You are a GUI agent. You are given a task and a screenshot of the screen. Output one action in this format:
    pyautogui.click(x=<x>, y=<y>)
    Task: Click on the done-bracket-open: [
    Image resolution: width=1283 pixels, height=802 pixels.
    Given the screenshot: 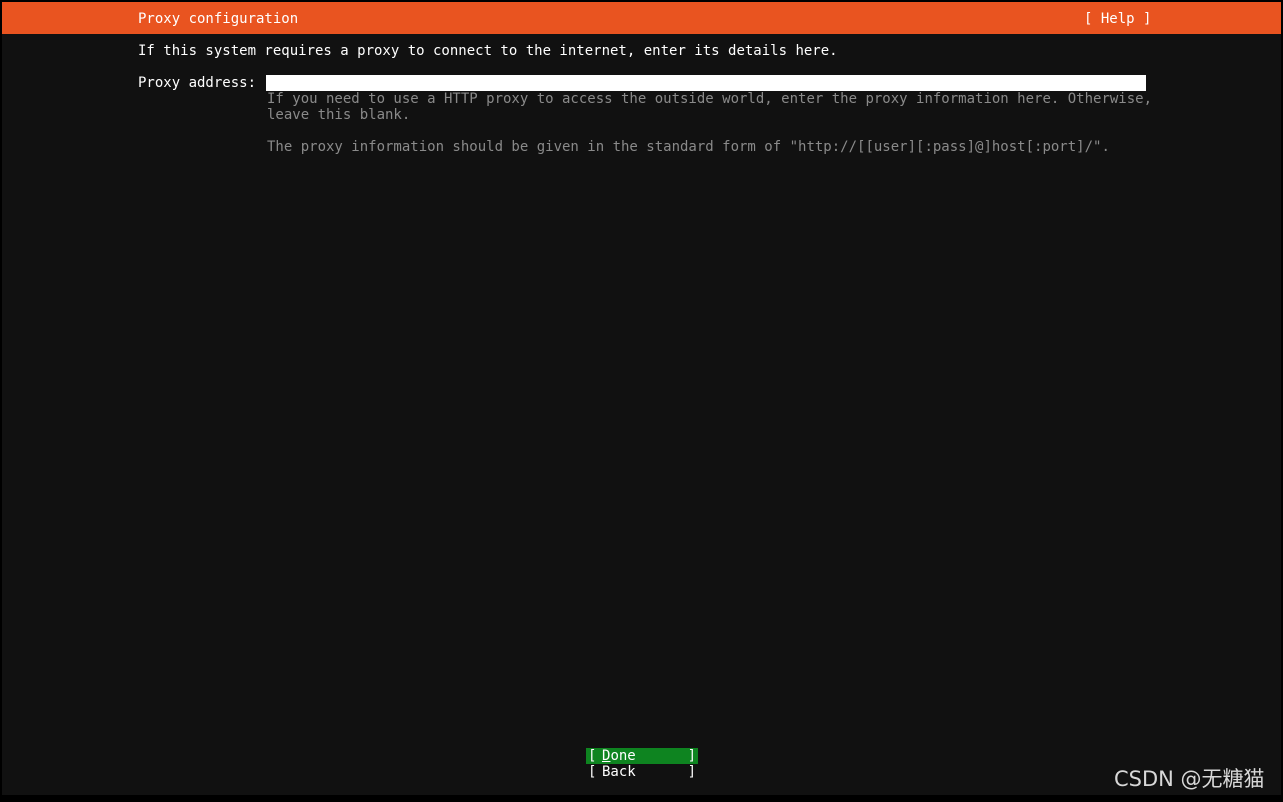 What is the action you would take?
    pyautogui.click(x=592, y=756)
    